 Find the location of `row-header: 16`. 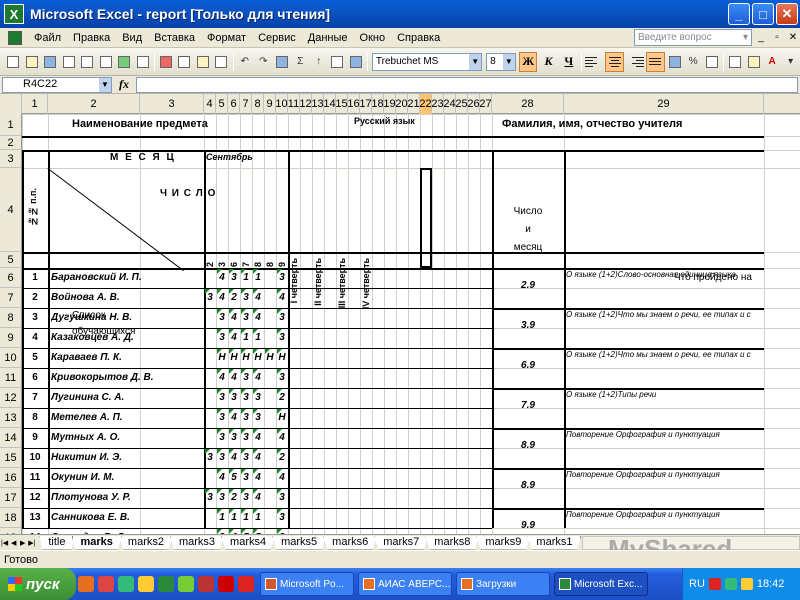

row-header: 16 is located at coordinates (11, 478).